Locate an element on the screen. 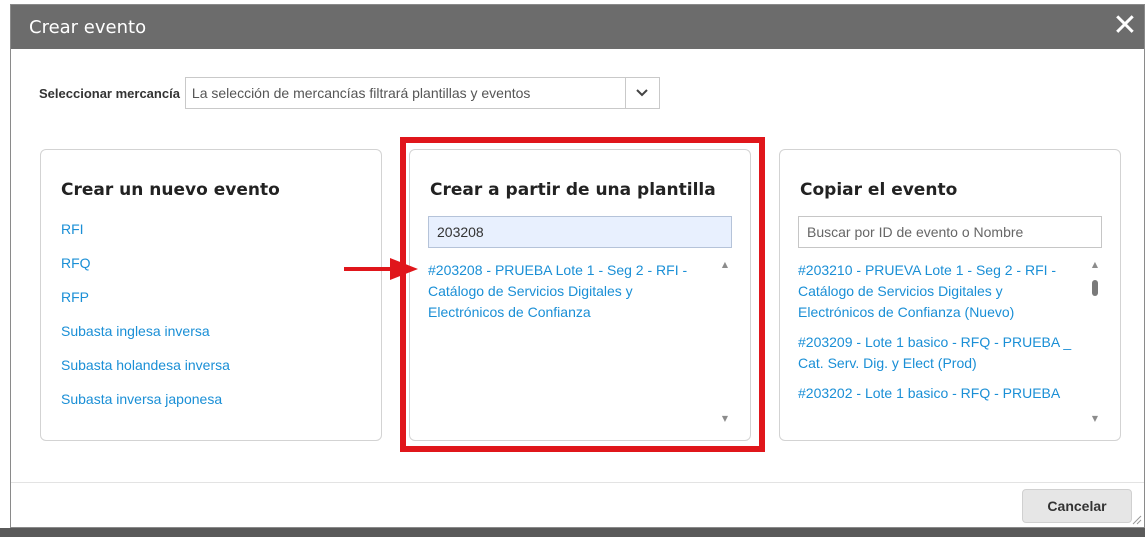 This screenshot has width=1145, height=537. scroll-up-icon: ▲ is located at coordinates (1095, 265).